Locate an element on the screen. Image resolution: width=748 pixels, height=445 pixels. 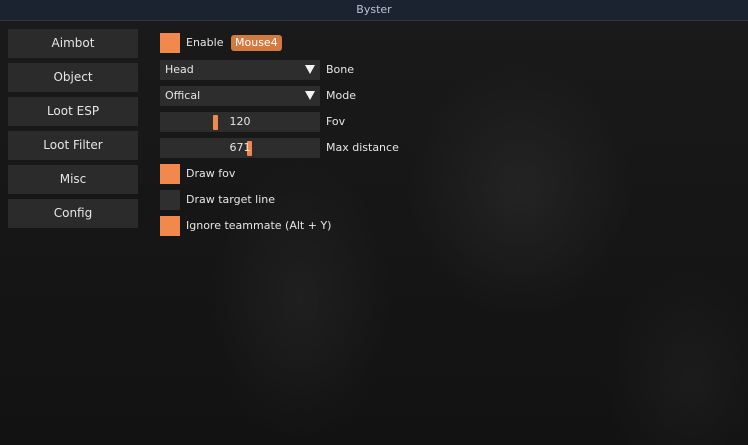
ignore-teammate-row: Ignore teammate (Alt + Y) is located at coordinates (270, 226).